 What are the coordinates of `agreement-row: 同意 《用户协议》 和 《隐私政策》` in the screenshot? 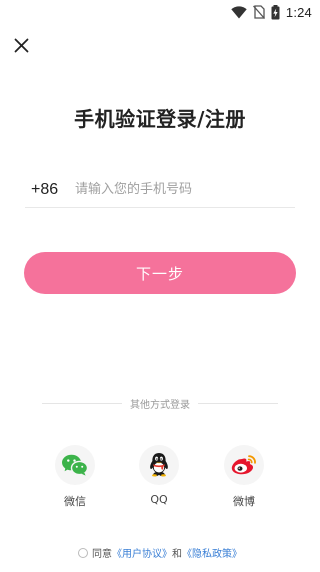 It's located at (160, 552).